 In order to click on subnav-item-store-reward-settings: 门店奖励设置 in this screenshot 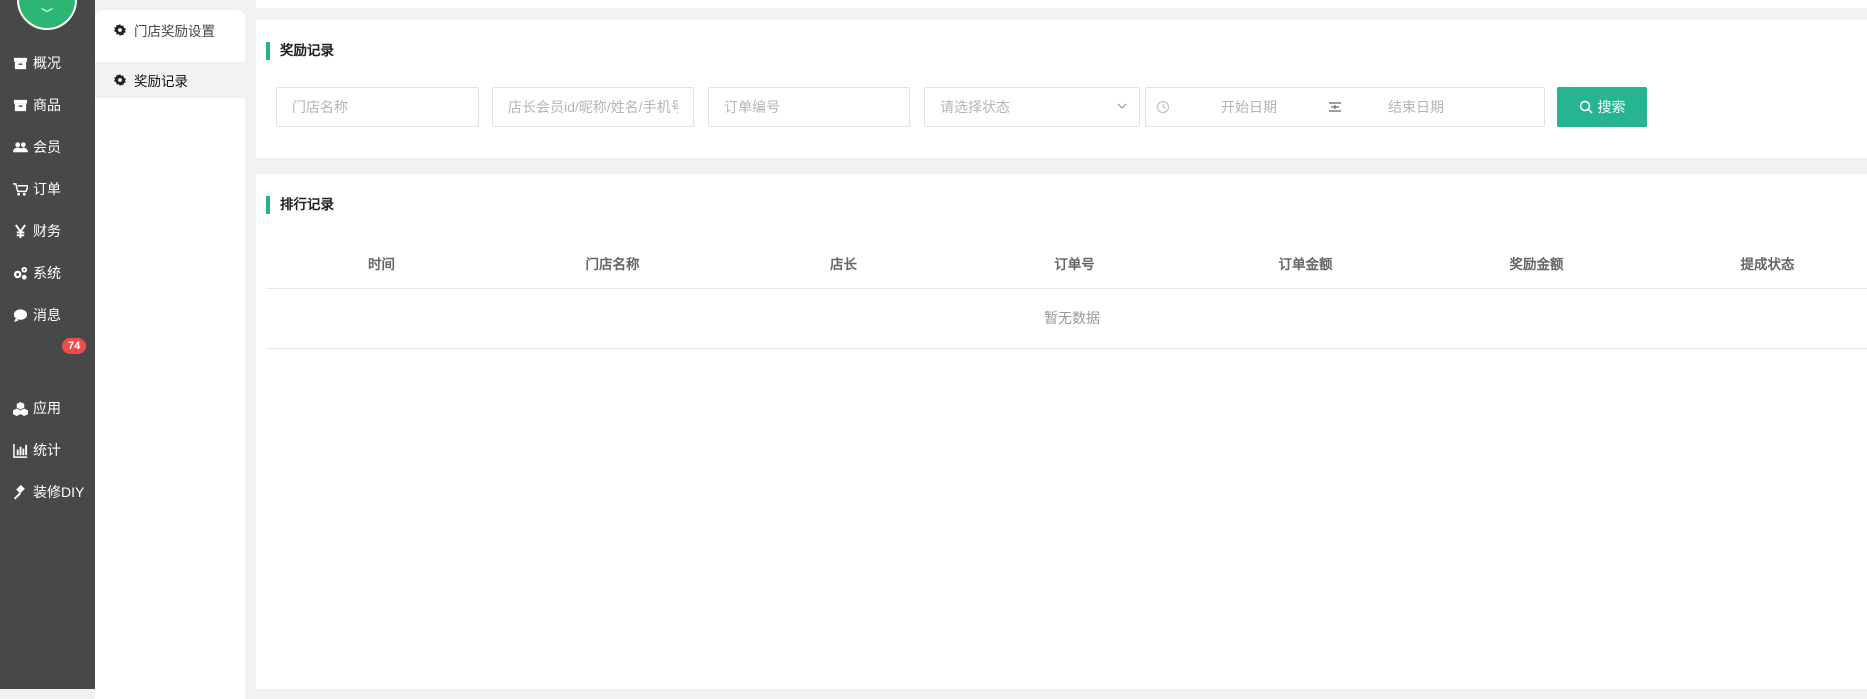, I will do `click(170, 30)`.